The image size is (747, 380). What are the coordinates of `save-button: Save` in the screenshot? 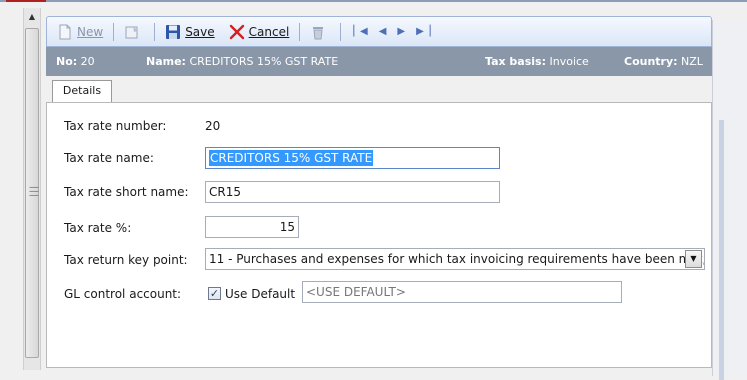 It's located at (189, 32).